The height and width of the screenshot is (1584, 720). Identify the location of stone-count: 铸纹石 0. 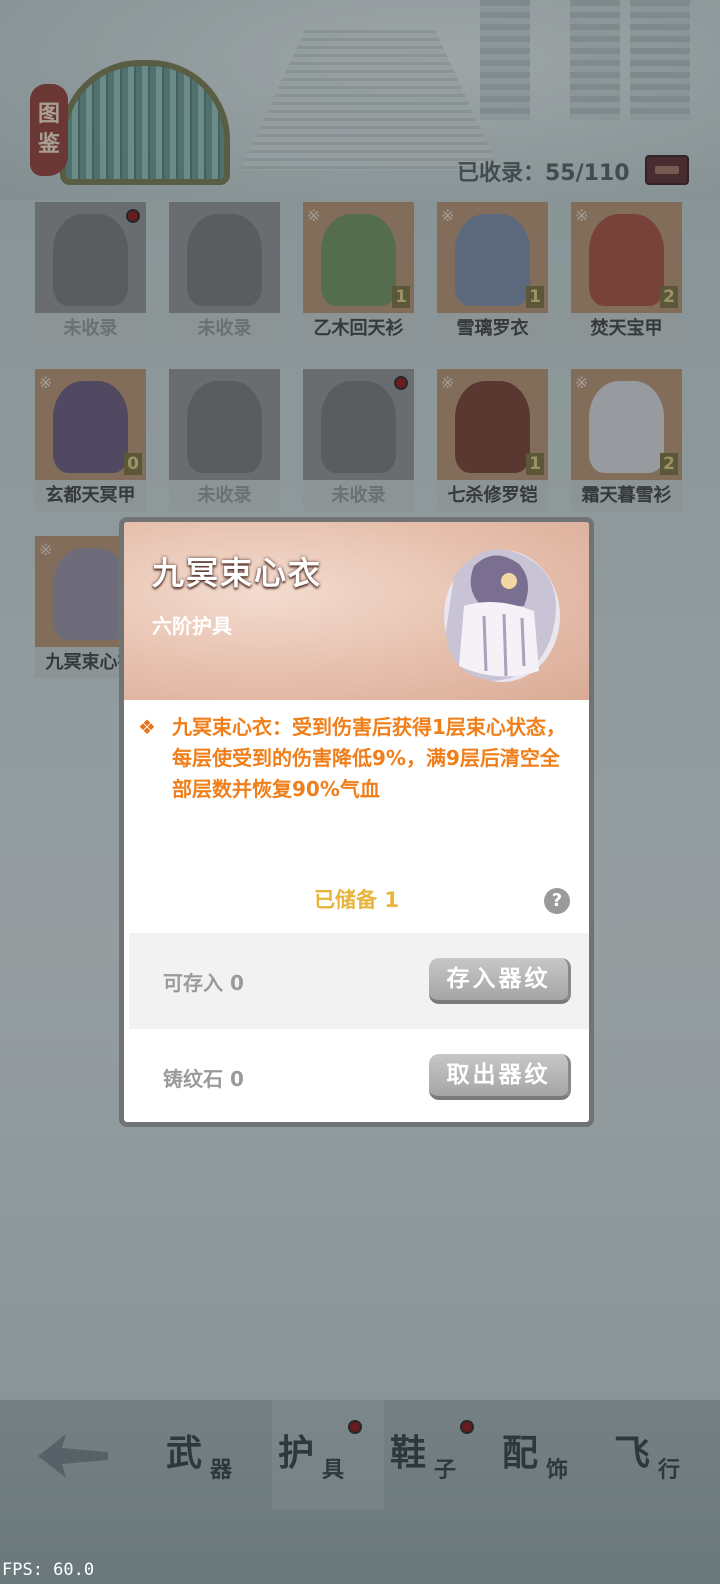
(203, 1079).